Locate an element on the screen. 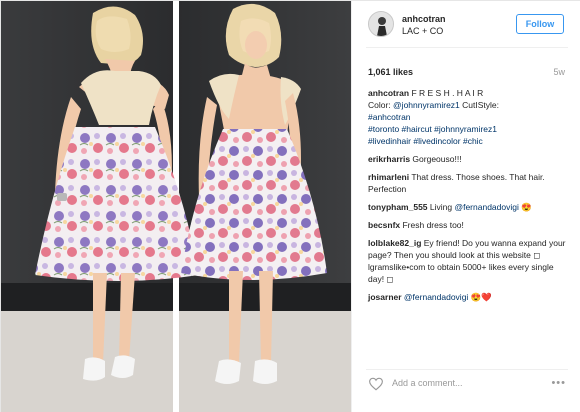  comment-username: erikrharris is located at coordinates (389, 159).